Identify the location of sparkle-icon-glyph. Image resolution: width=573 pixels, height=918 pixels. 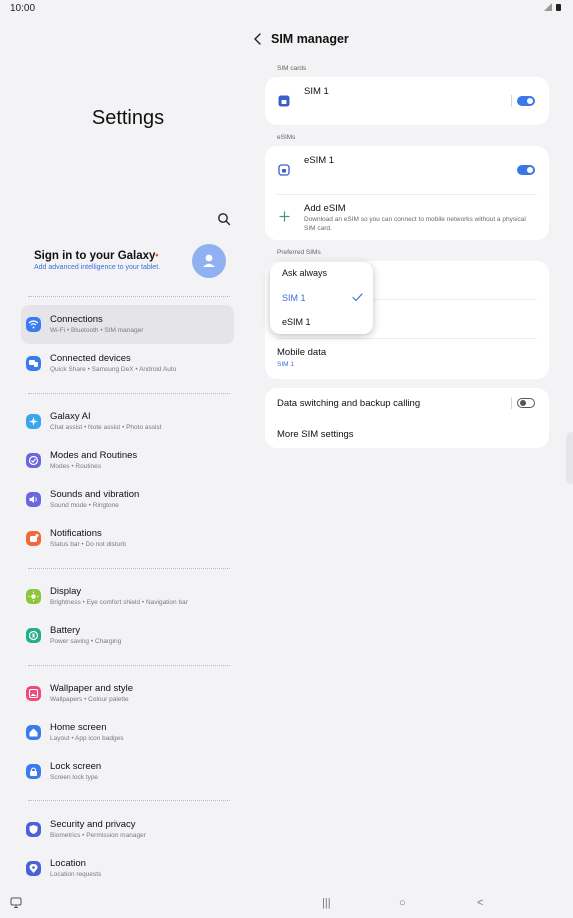
(33, 421).